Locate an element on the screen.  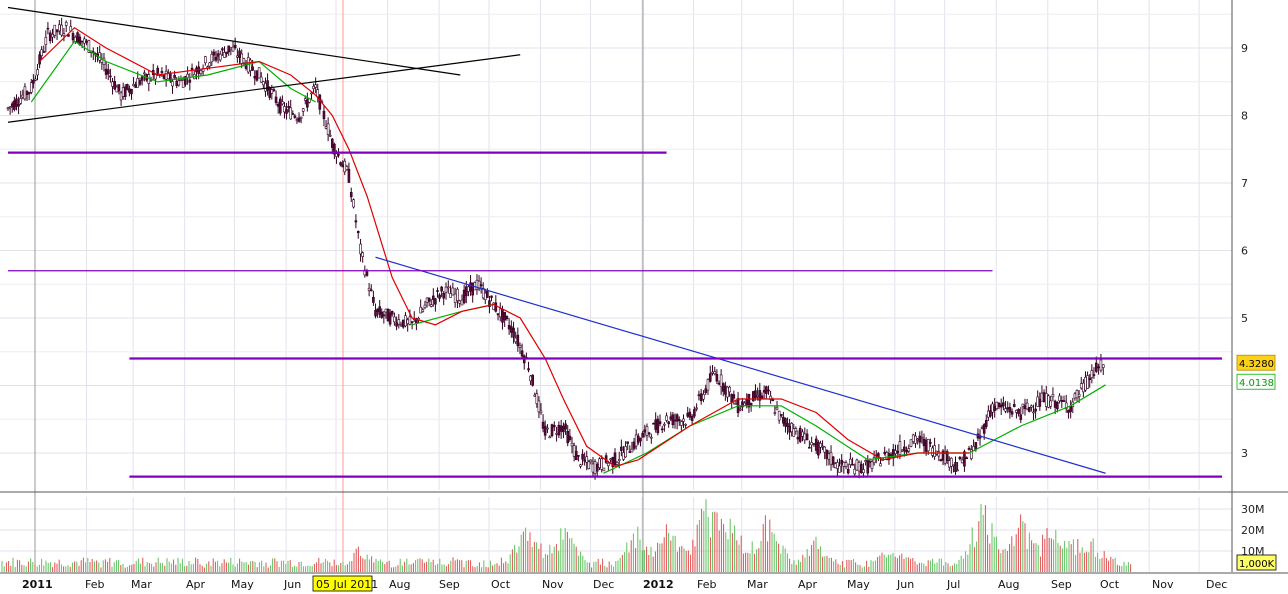
time-tick-label: Sep is located at coordinates (449, 584).